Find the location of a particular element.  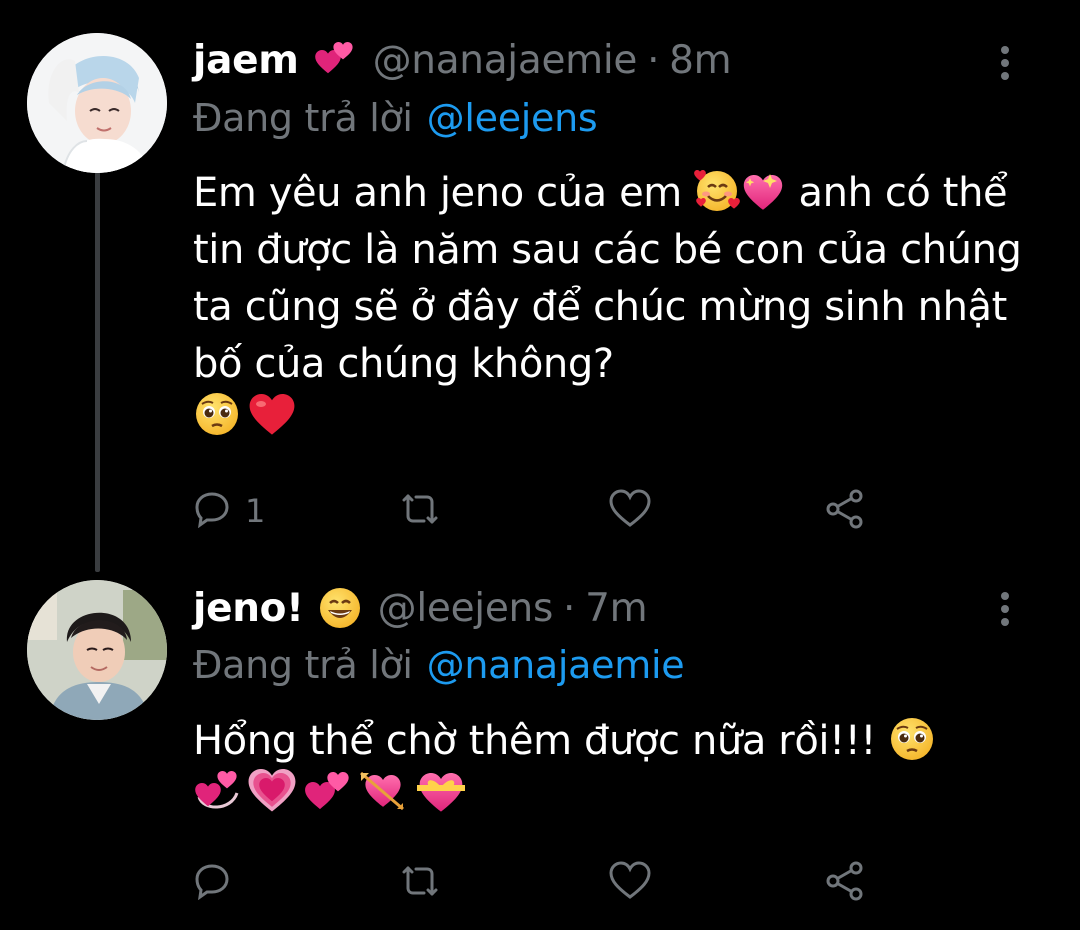

thread-connector-line is located at coordinates (97, 372).